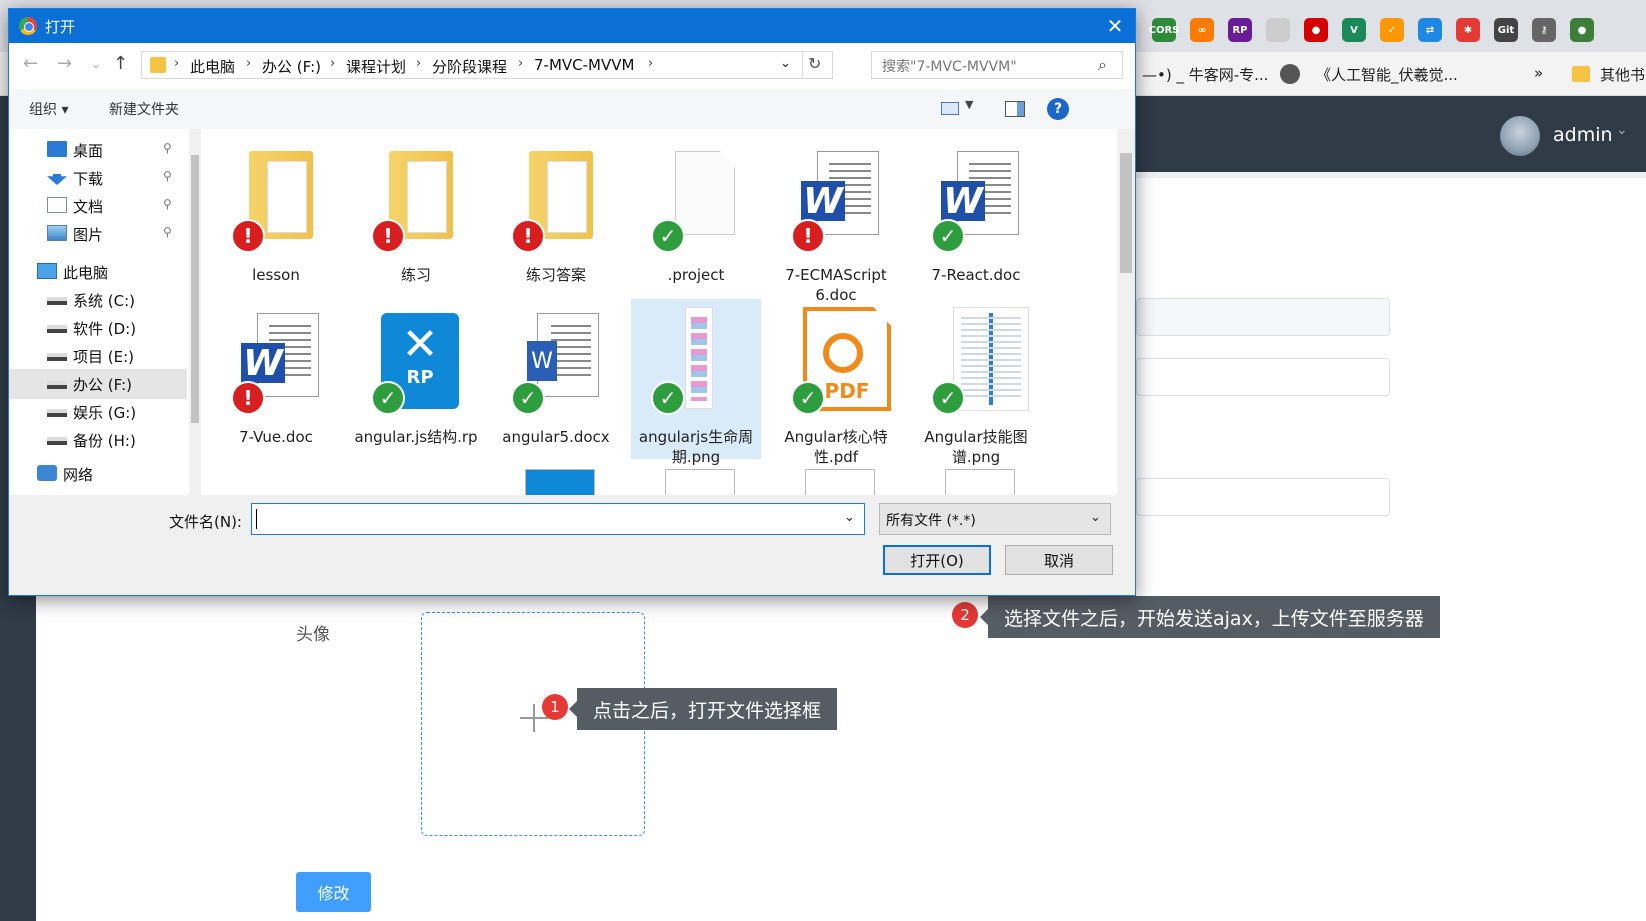  Describe the element at coordinates (1278, 30) in the screenshot. I see `extension-icon` at that location.